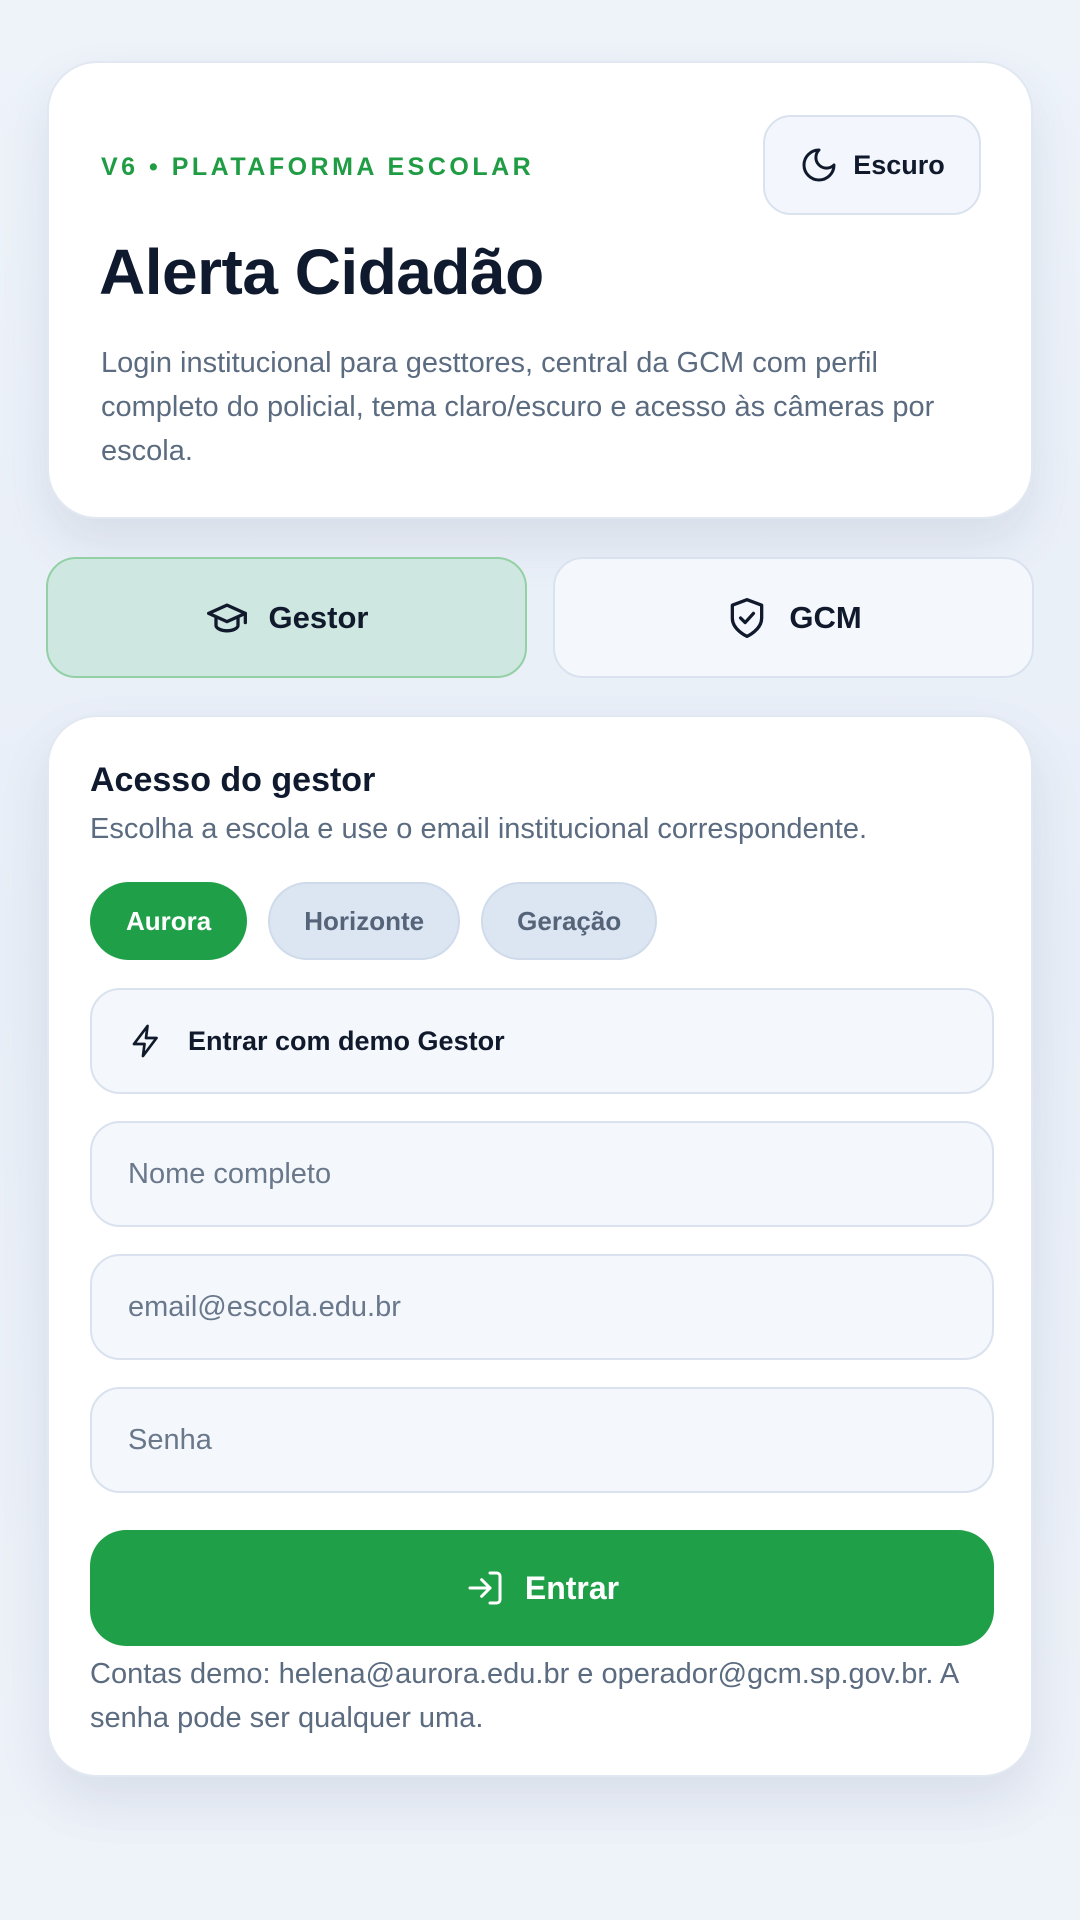 The image size is (1080, 1920). Describe the element at coordinates (318, 617) in the screenshot. I see `tab-gestor-label: Gestor` at that location.